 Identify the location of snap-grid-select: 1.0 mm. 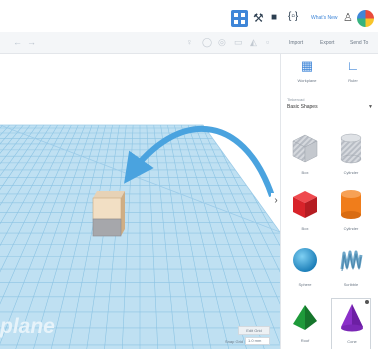
(257, 341).